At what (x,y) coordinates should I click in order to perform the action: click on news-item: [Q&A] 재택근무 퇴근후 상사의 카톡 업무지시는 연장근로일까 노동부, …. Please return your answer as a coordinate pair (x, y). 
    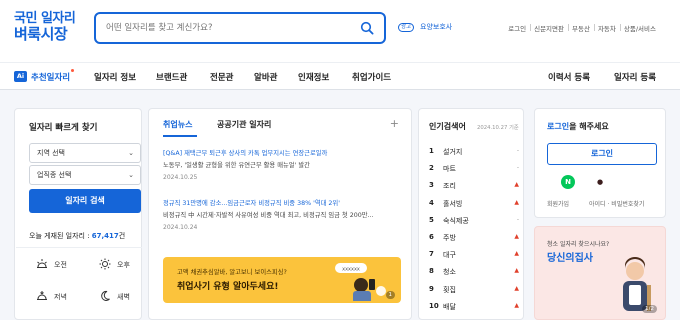
    Looking at the image, I should click on (283, 165).